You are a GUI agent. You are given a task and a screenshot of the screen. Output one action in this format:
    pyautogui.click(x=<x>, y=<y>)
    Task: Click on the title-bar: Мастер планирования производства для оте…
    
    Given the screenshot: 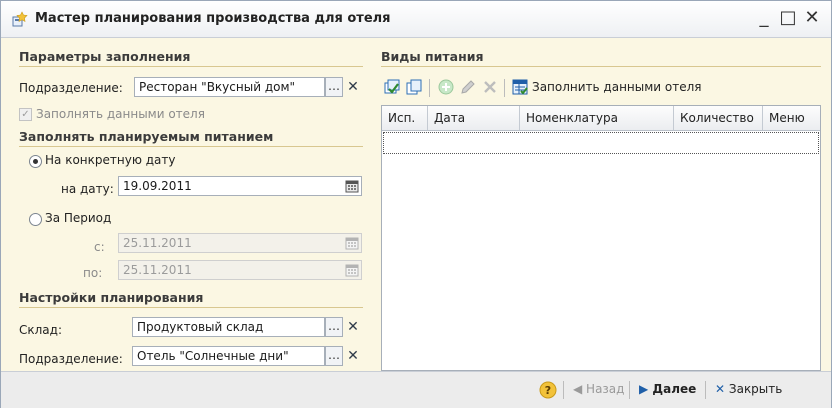 What is the action you would take?
    pyautogui.click(x=416, y=19)
    